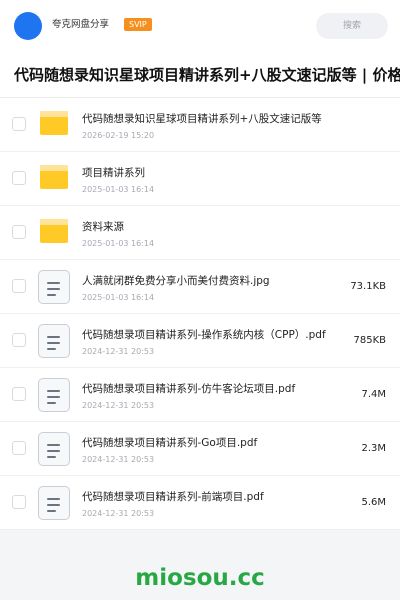 The width and height of the screenshot is (400, 600). I want to click on list-item: 项目精讲系列 2025-01-03 16:14, so click(200, 179).